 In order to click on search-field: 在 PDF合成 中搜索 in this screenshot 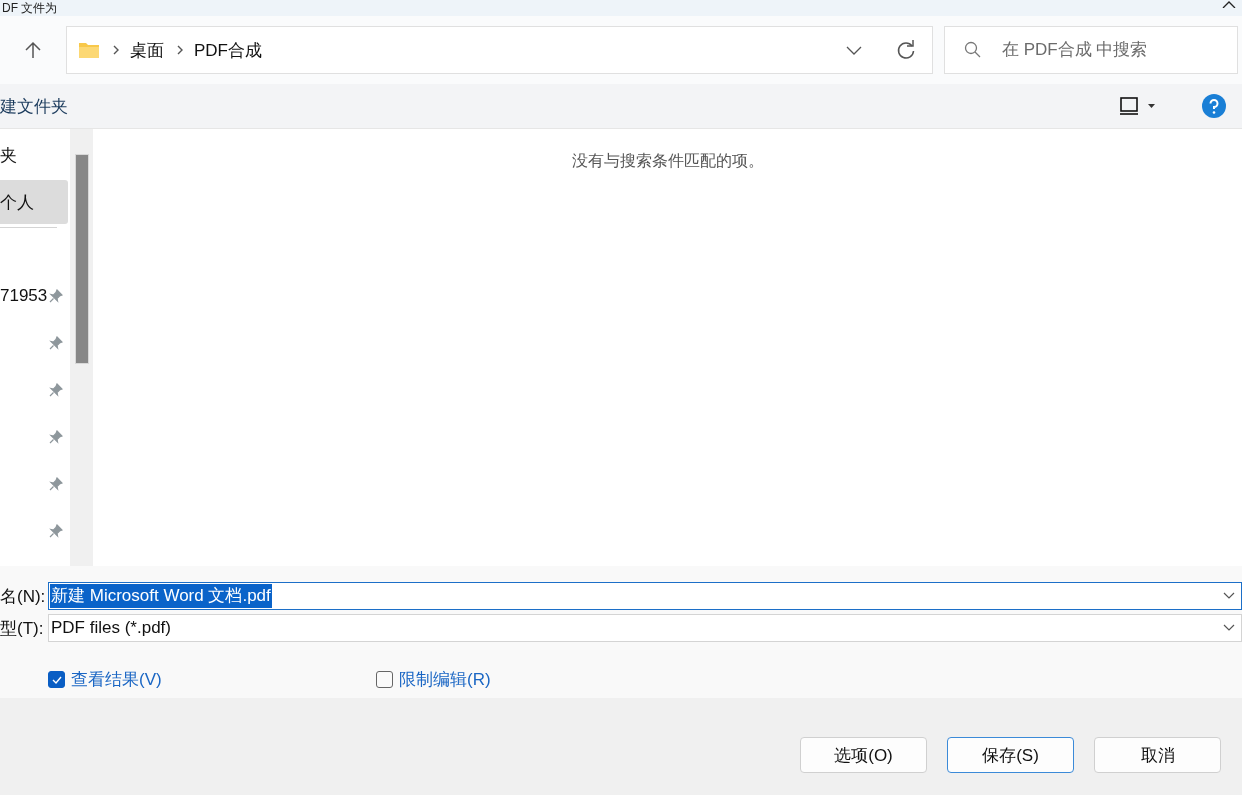, I will do `click(1091, 50)`.